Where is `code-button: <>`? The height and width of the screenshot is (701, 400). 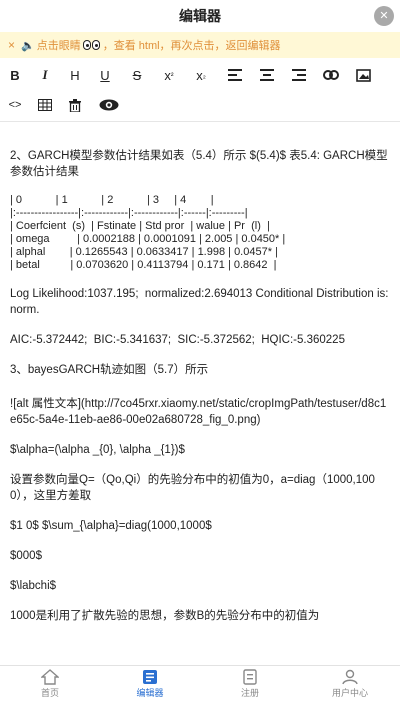
code-button: <> is located at coordinates (15, 105).